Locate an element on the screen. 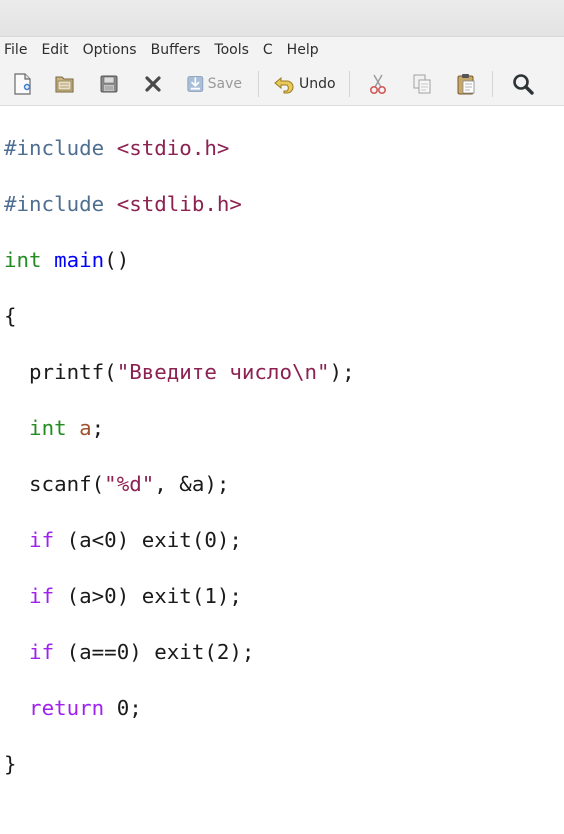  code-line: if (a<0) exit(0); is located at coordinates (179, 540).